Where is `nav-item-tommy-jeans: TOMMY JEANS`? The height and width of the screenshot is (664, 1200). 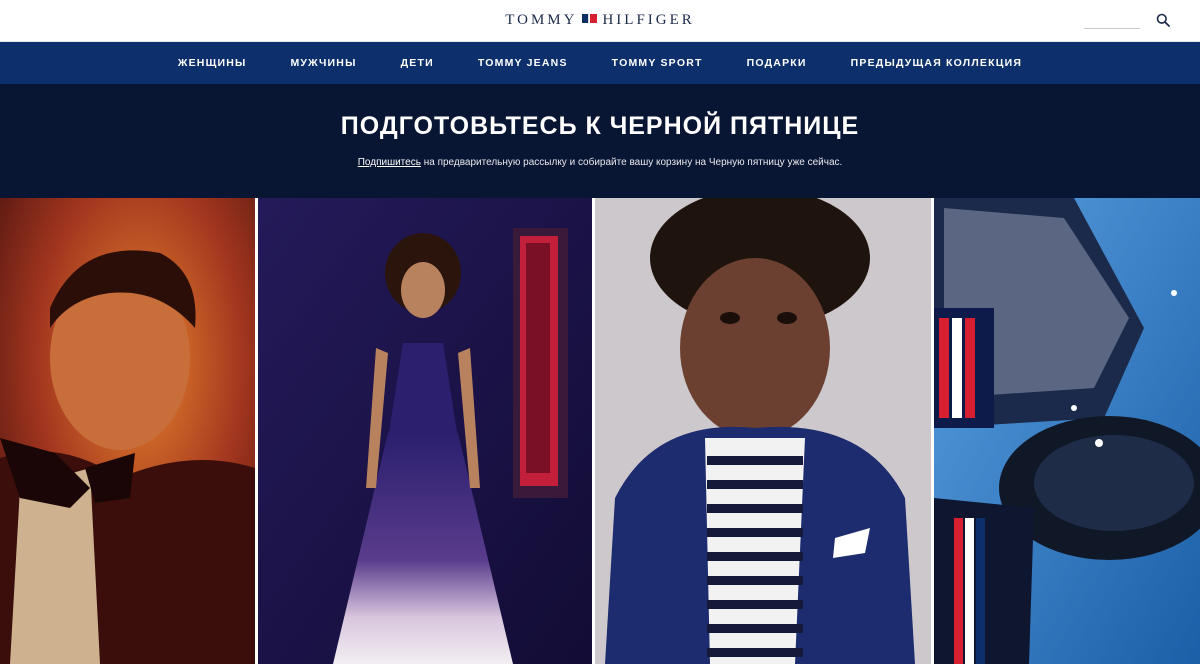
nav-item-tommy-jeans: TOMMY JEANS is located at coordinates (523, 63).